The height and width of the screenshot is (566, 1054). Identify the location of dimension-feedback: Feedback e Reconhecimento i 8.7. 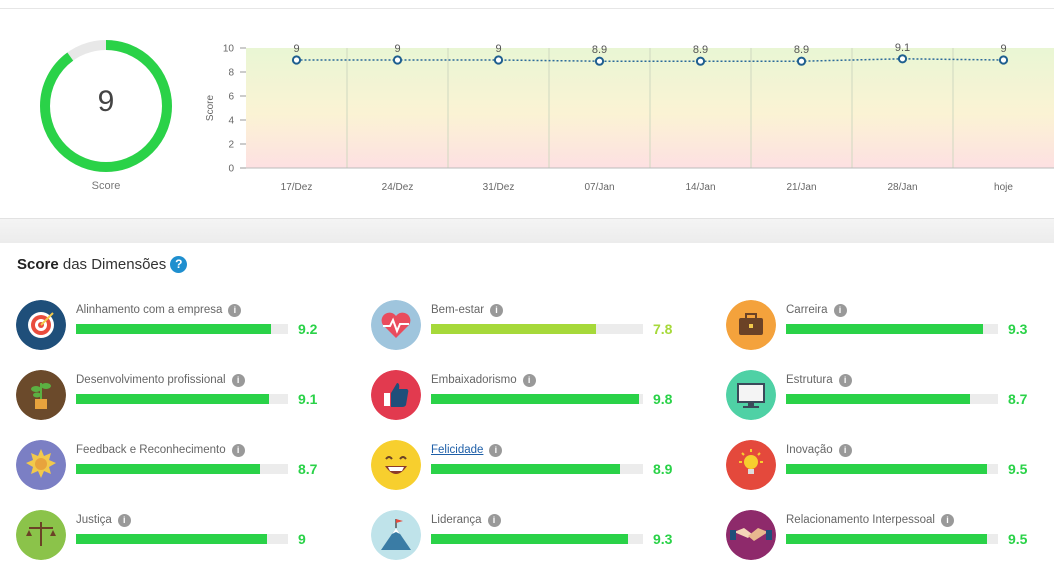
(186, 468).